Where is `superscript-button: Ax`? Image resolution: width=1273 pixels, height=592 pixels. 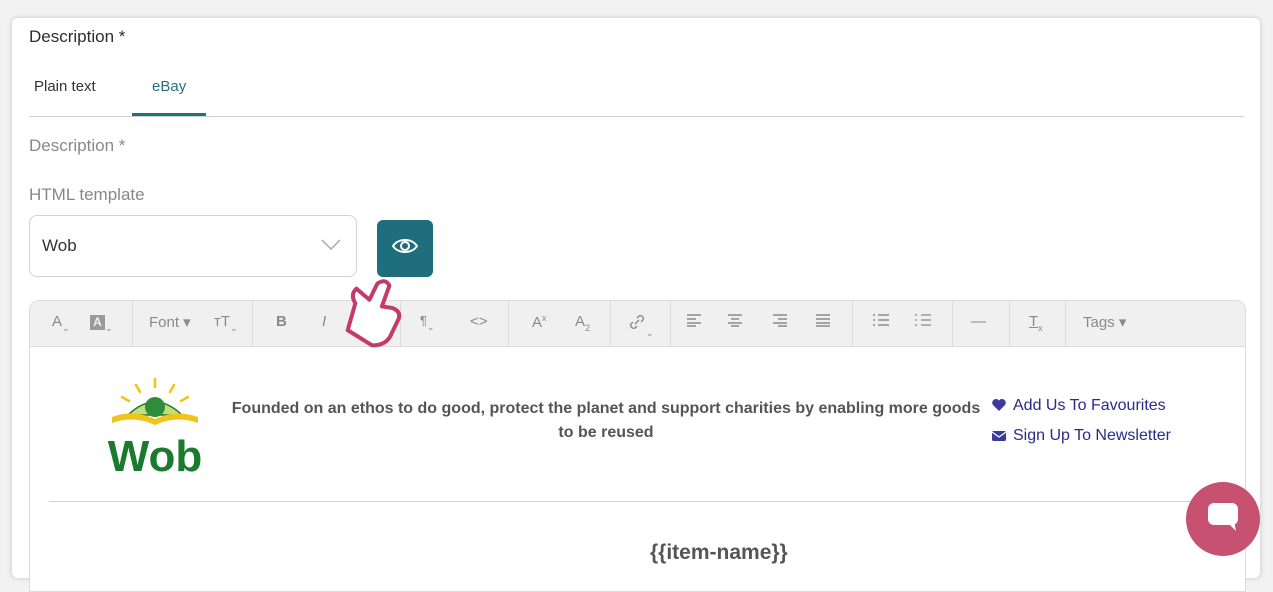 superscript-button: Ax is located at coordinates (539, 322).